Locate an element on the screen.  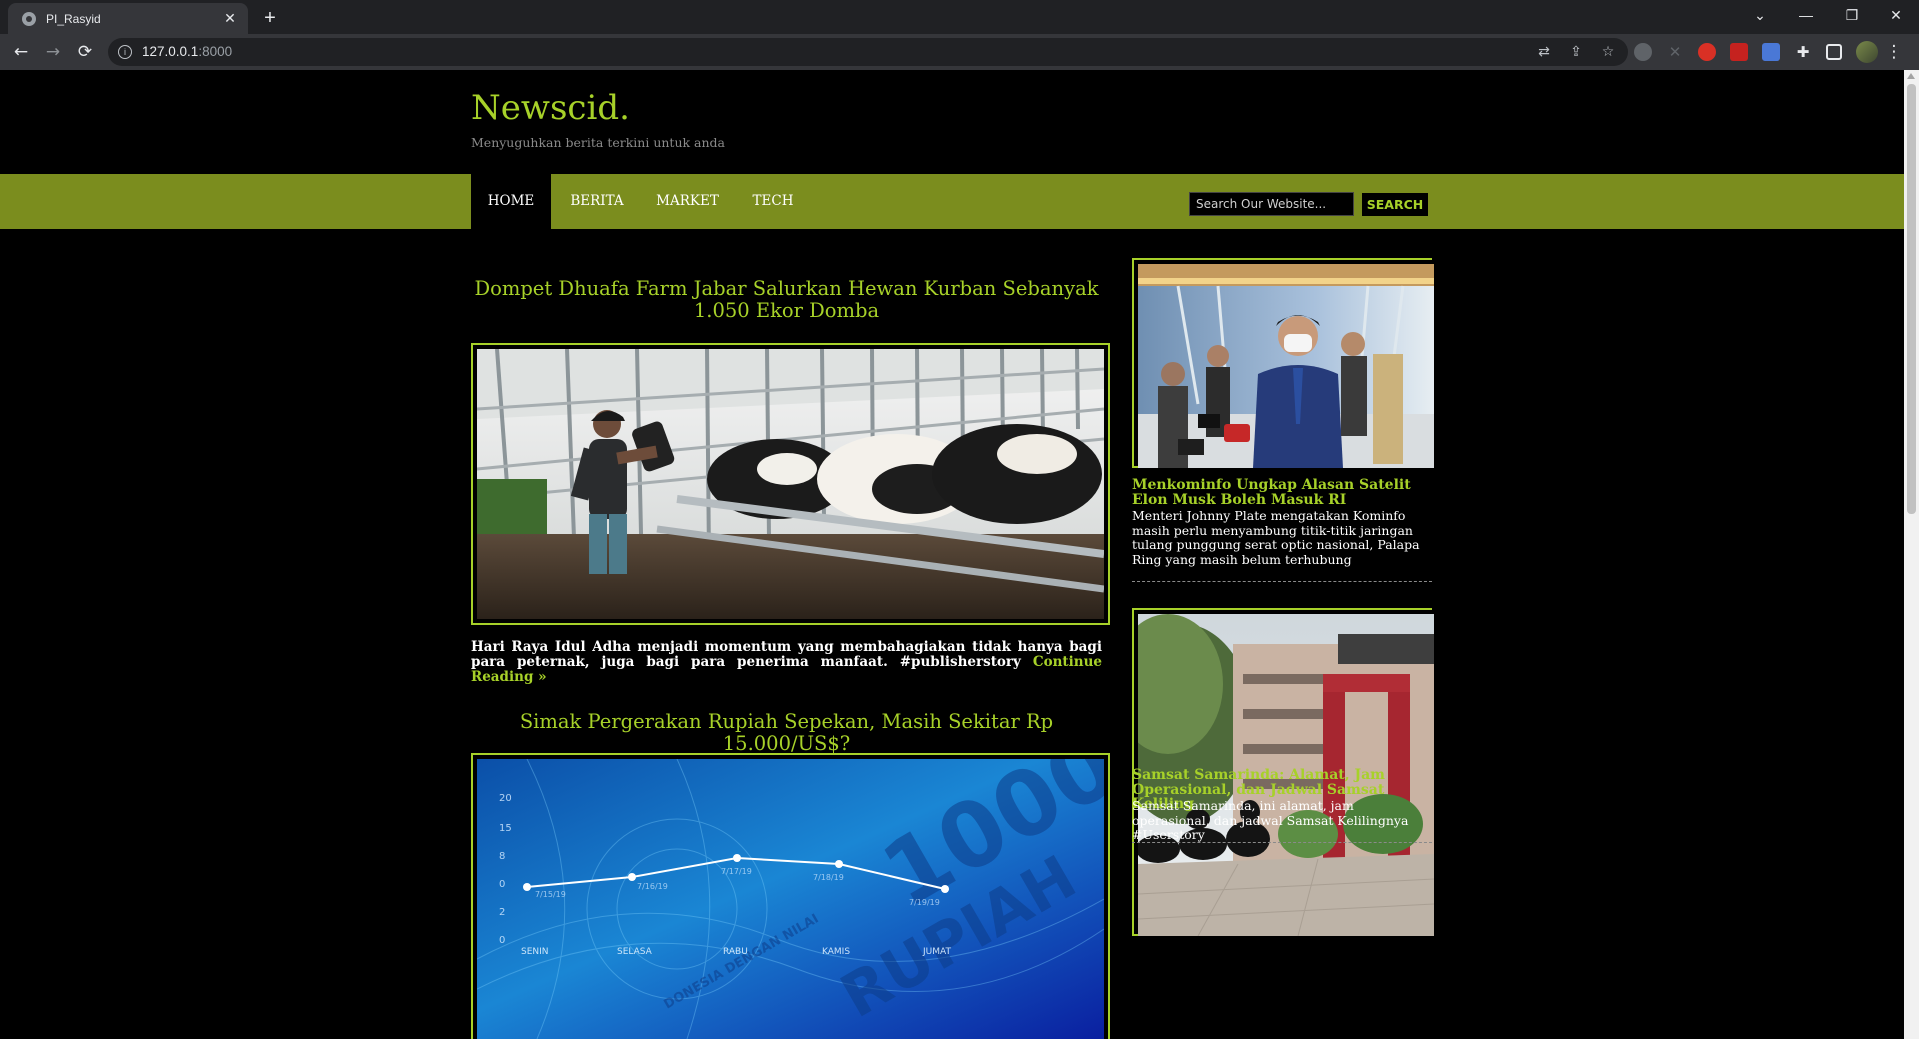
back-button: ← is located at coordinates (21, 52).